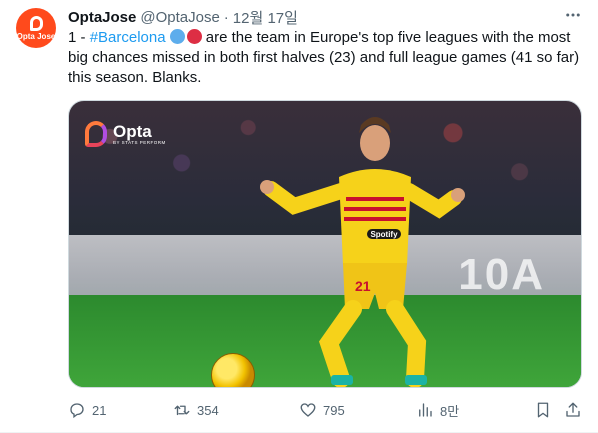  I want to click on reply-count: 21, so click(99, 410).